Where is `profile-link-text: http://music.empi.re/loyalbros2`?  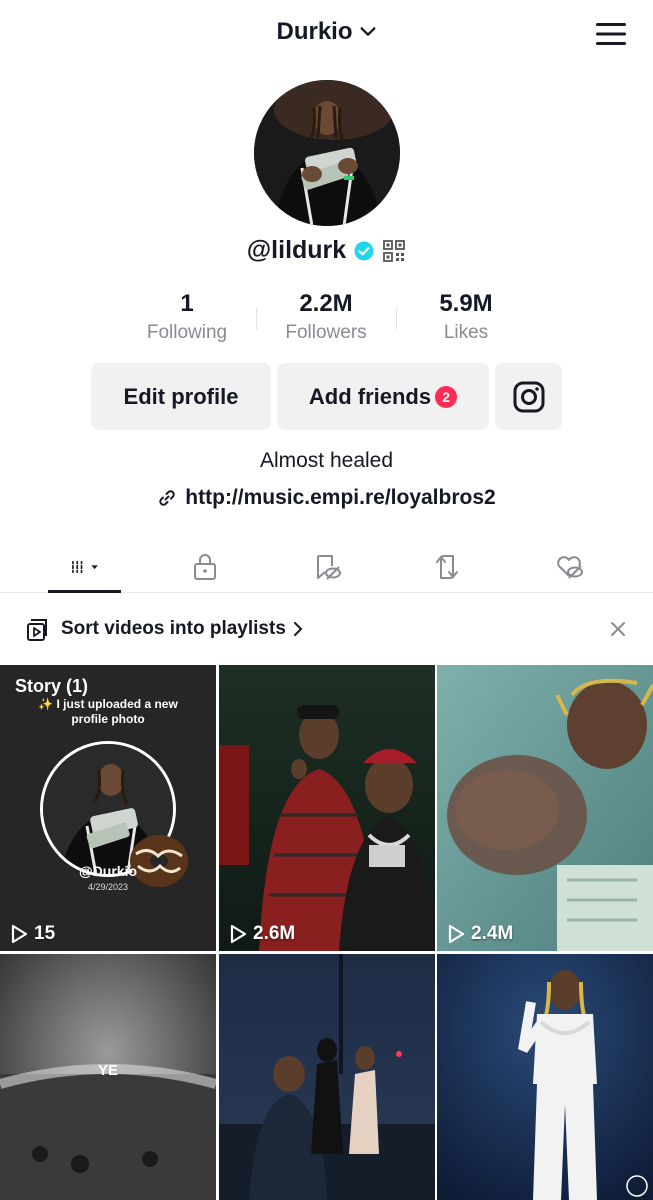
profile-link-text: http://music.empi.re/loyalbros2 is located at coordinates (340, 497).